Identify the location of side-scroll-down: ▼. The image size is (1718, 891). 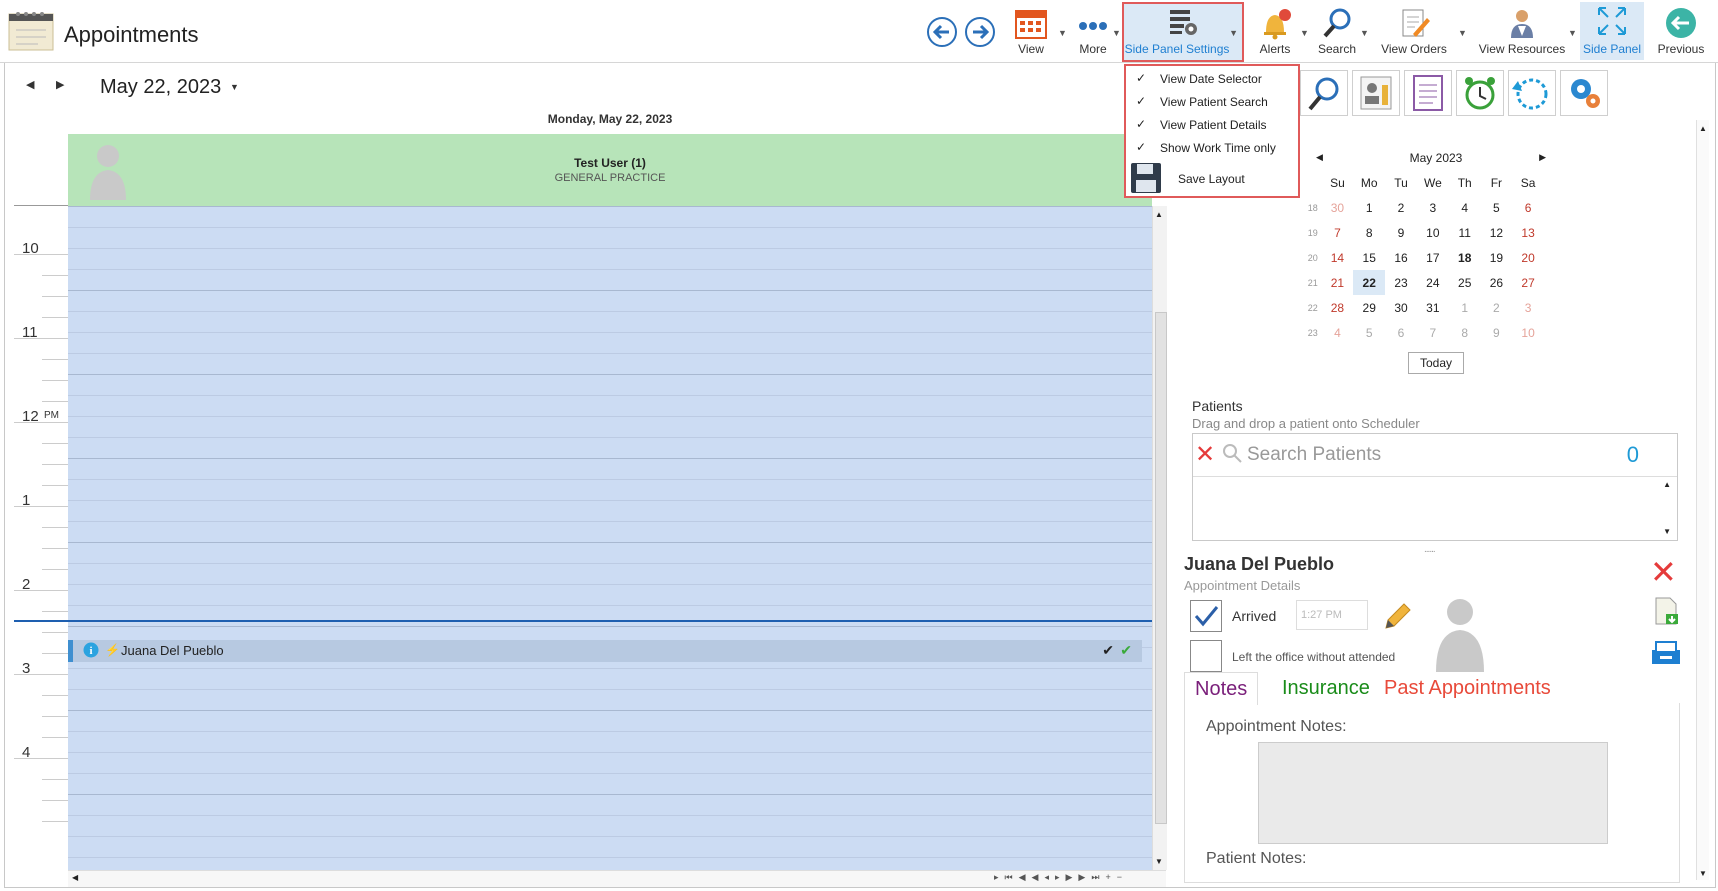
(1703, 873).